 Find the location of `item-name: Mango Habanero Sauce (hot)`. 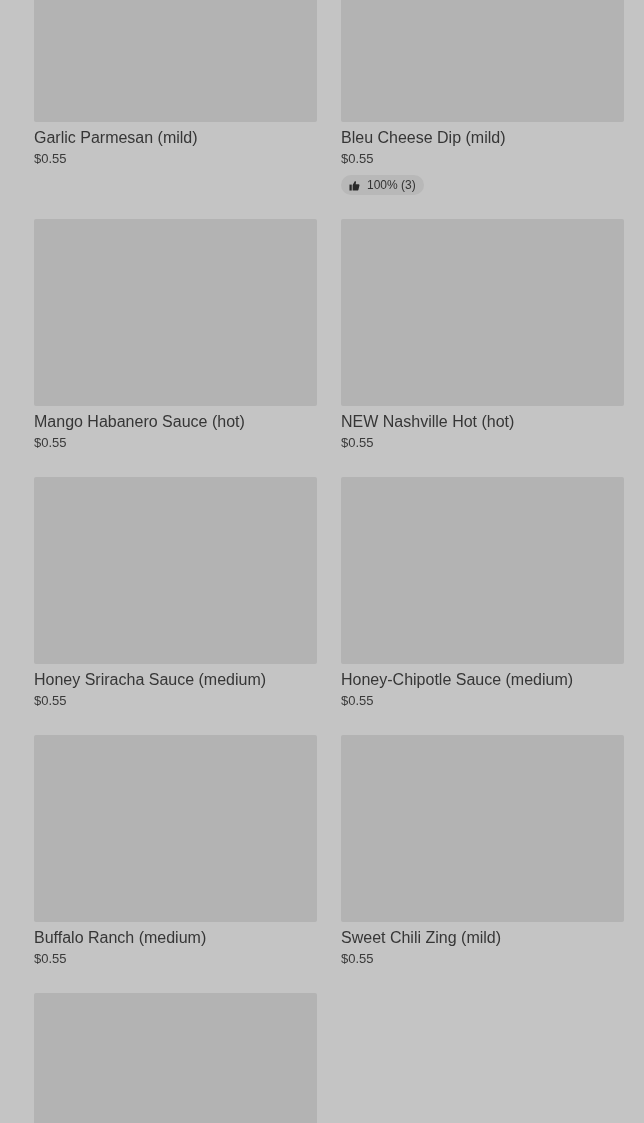

item-name: Mango Habanero Sauce (hot) is located at coordinates (139, 422).